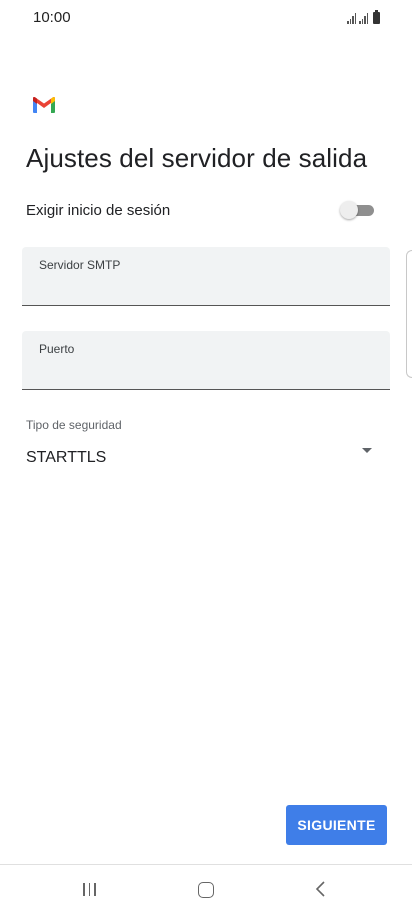  Describe the element at coordinates (349, 210) in the screenshot. I see `toggle-thumb` at that location.